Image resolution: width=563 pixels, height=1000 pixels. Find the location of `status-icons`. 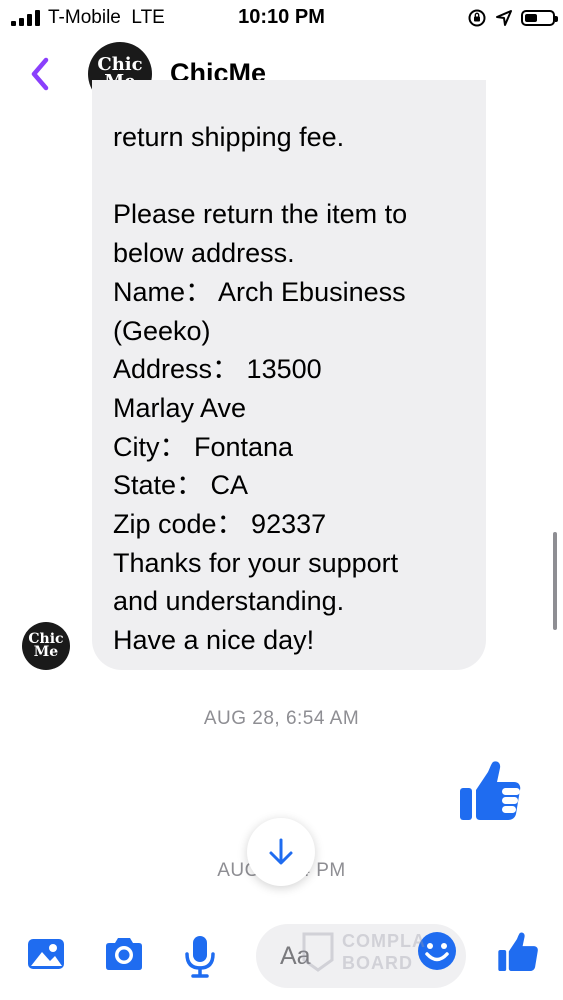

status-icons is located at coordinates (512, 18).